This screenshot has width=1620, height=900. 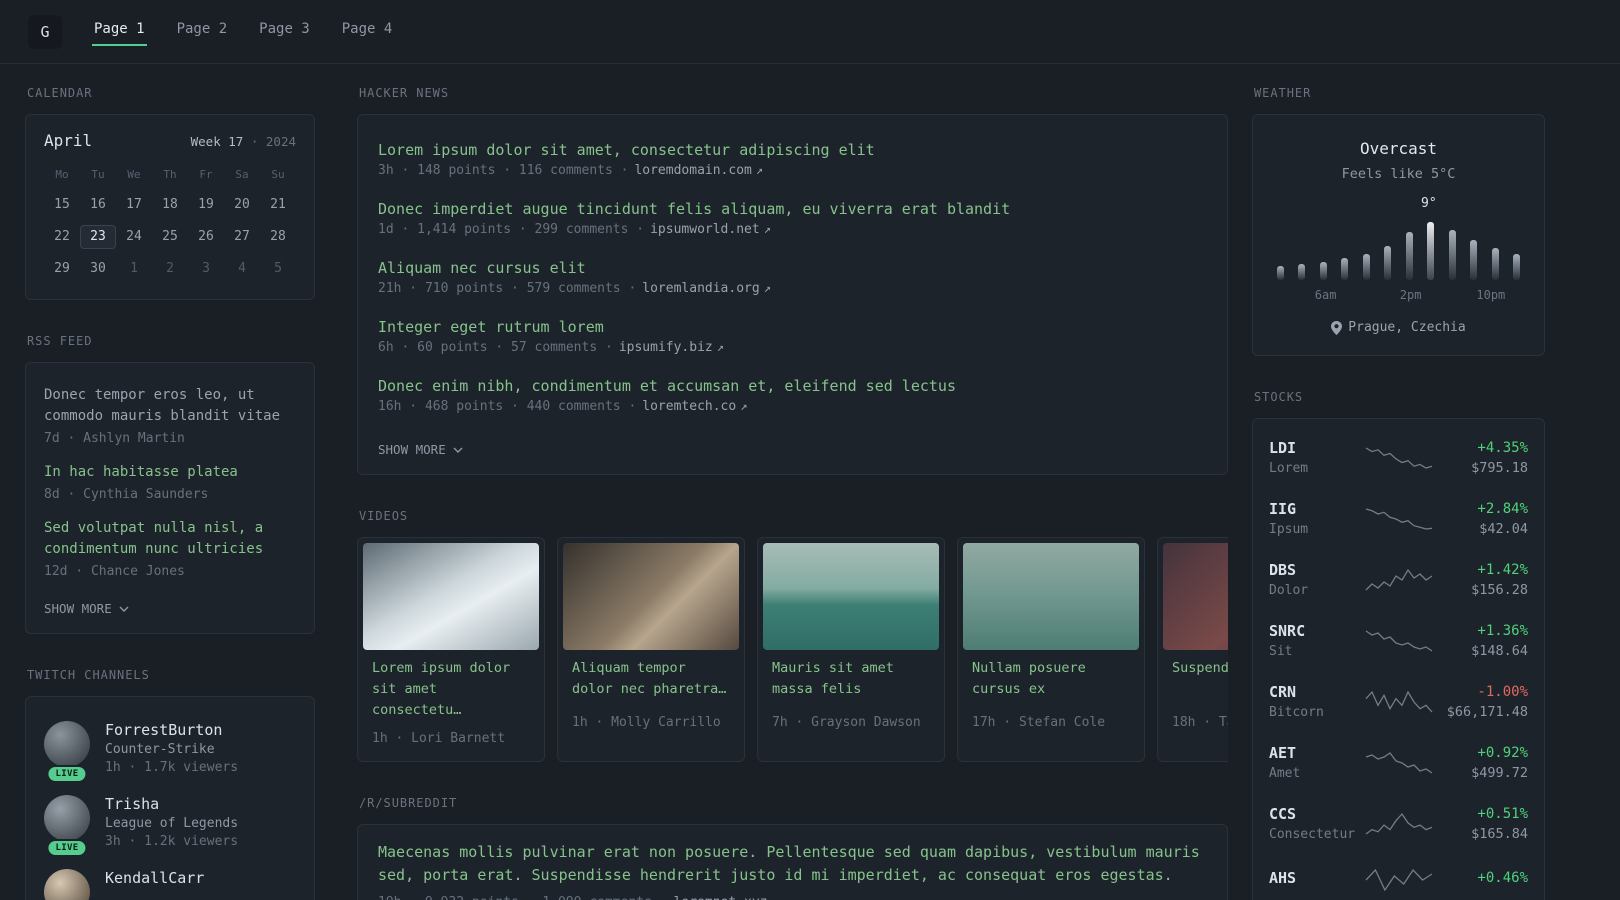 I want to click on hn-source-link: loremdomain.com, so click(x=692, y=170).